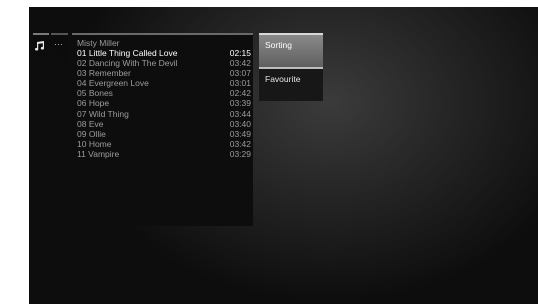 The width and height of the screenshot is (538, 306). Describe the element at coordinates (164, 124) in the screenshot. I see `track-row: 08 Eve 03:40` at that location.